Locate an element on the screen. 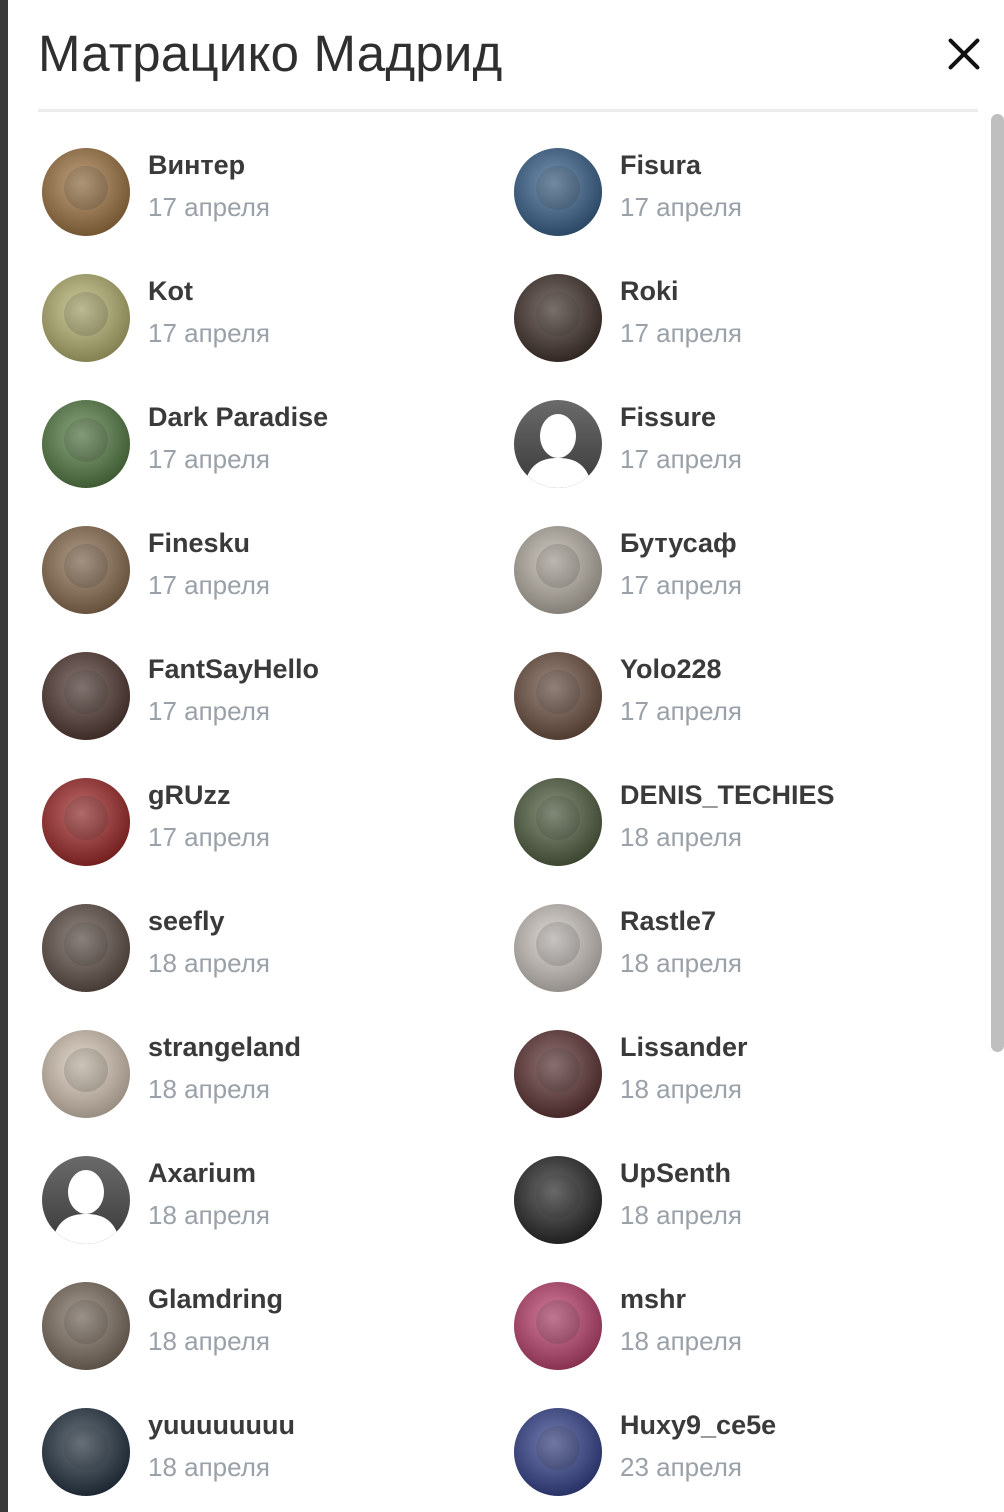  night-sky-avatar is located at coordinates (86, 1452).